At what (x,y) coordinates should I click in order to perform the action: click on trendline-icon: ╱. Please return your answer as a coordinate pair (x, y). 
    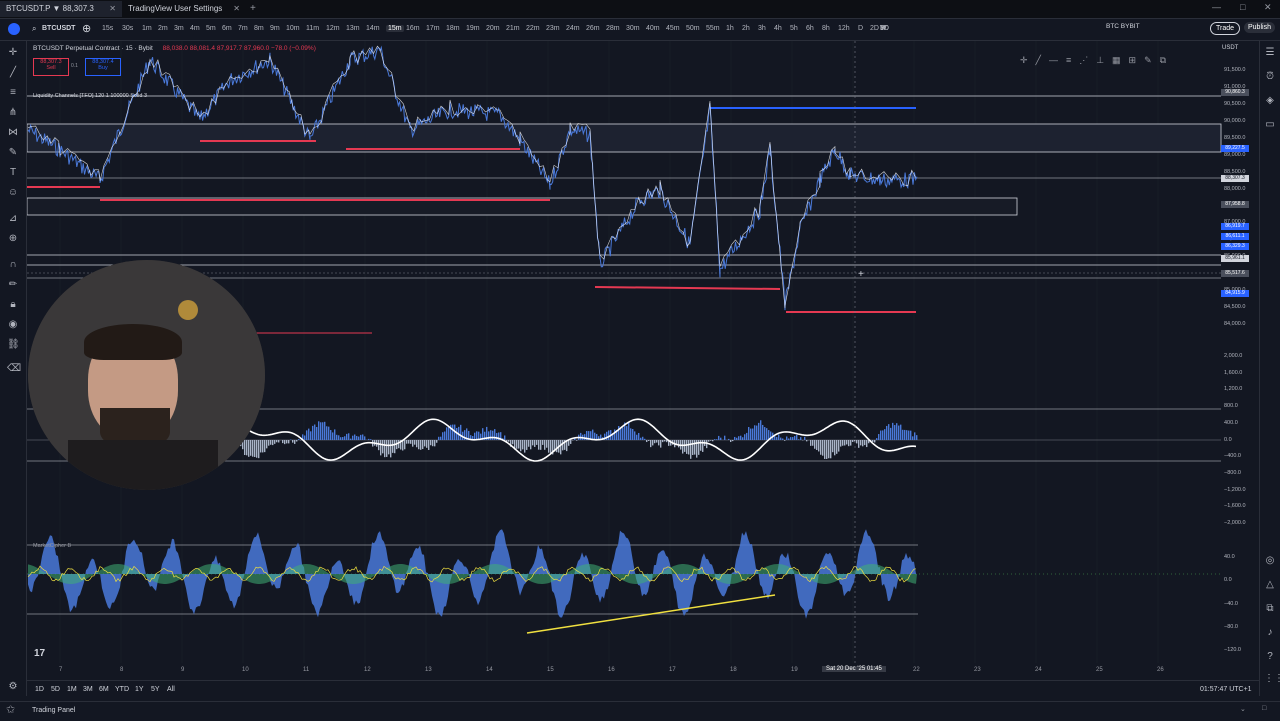
    Looking at the image, I should click on (13, 73).